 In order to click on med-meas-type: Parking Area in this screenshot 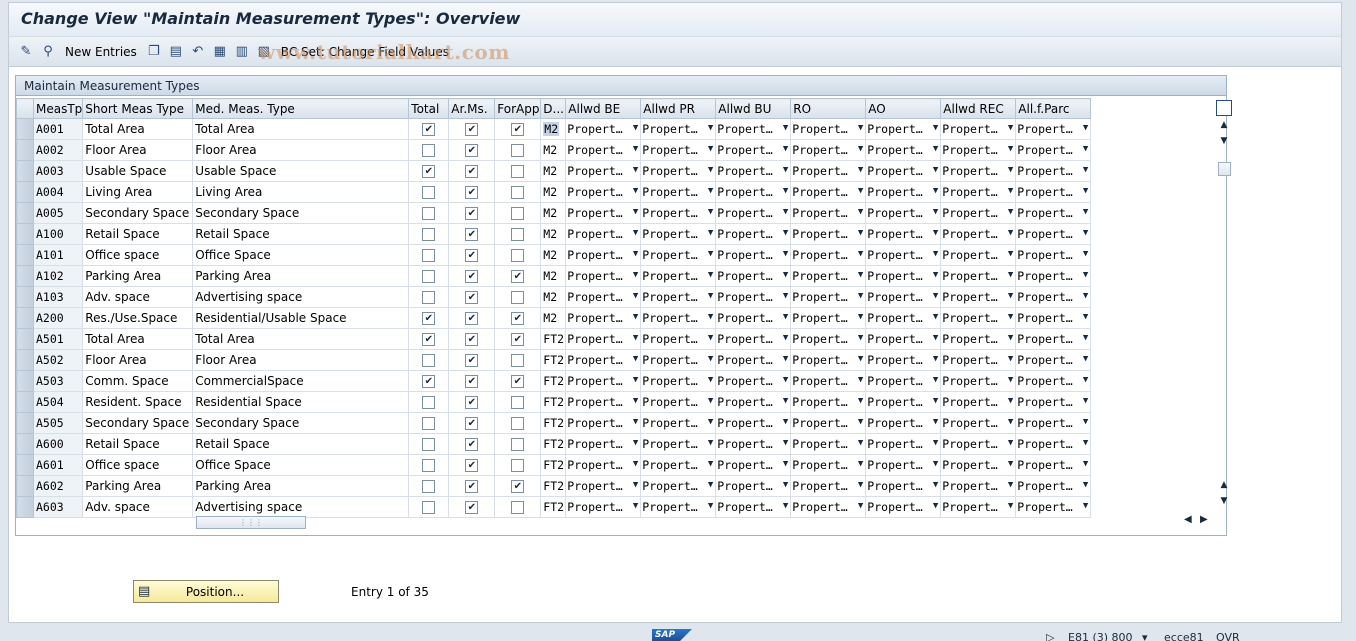, I will do `click(301, 276)`.